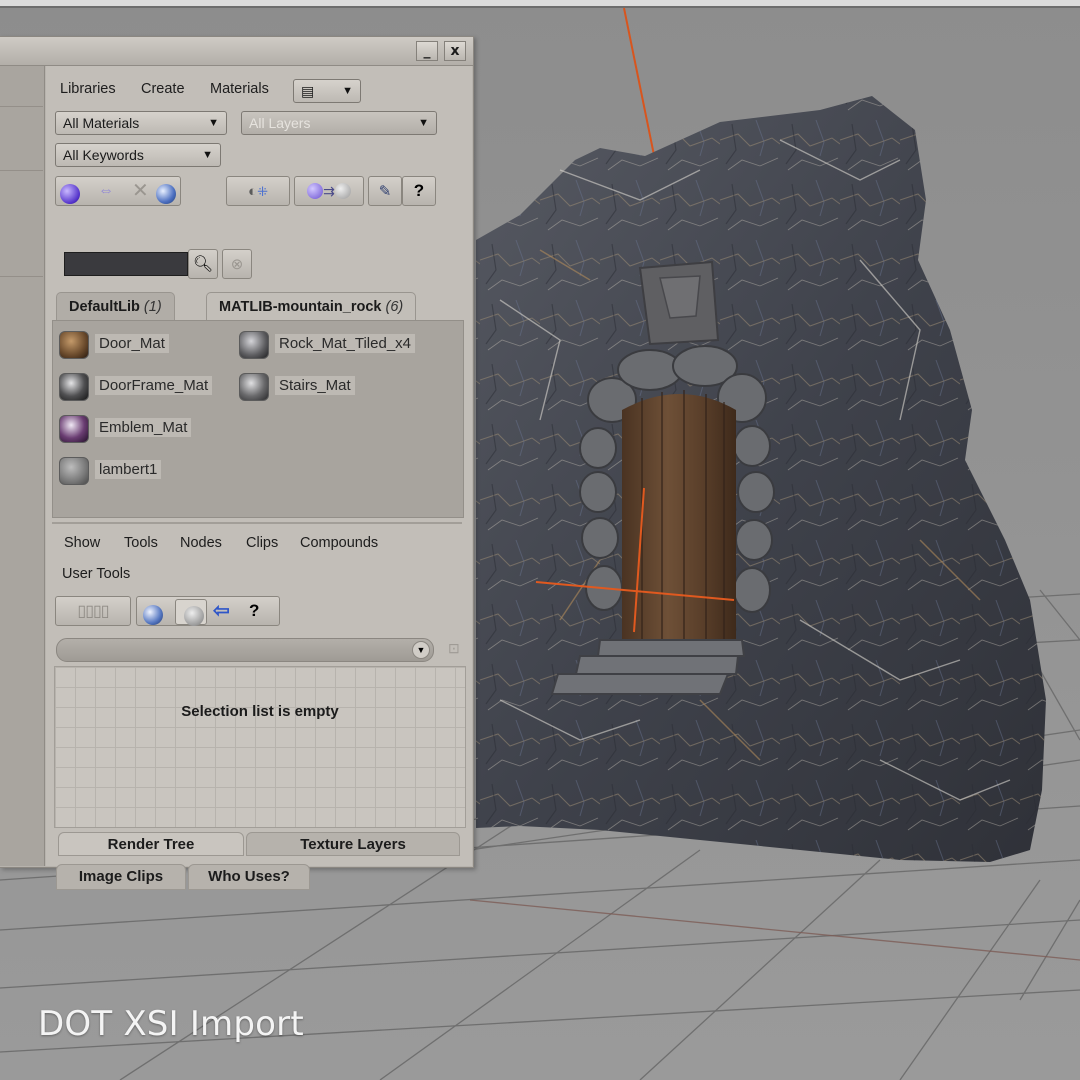 The image size is (1080, 1080). Describe the element at coordinates (339, 123) in the screenshot. I see `layers-filter-dropdown: All Layers ▼` at that location.